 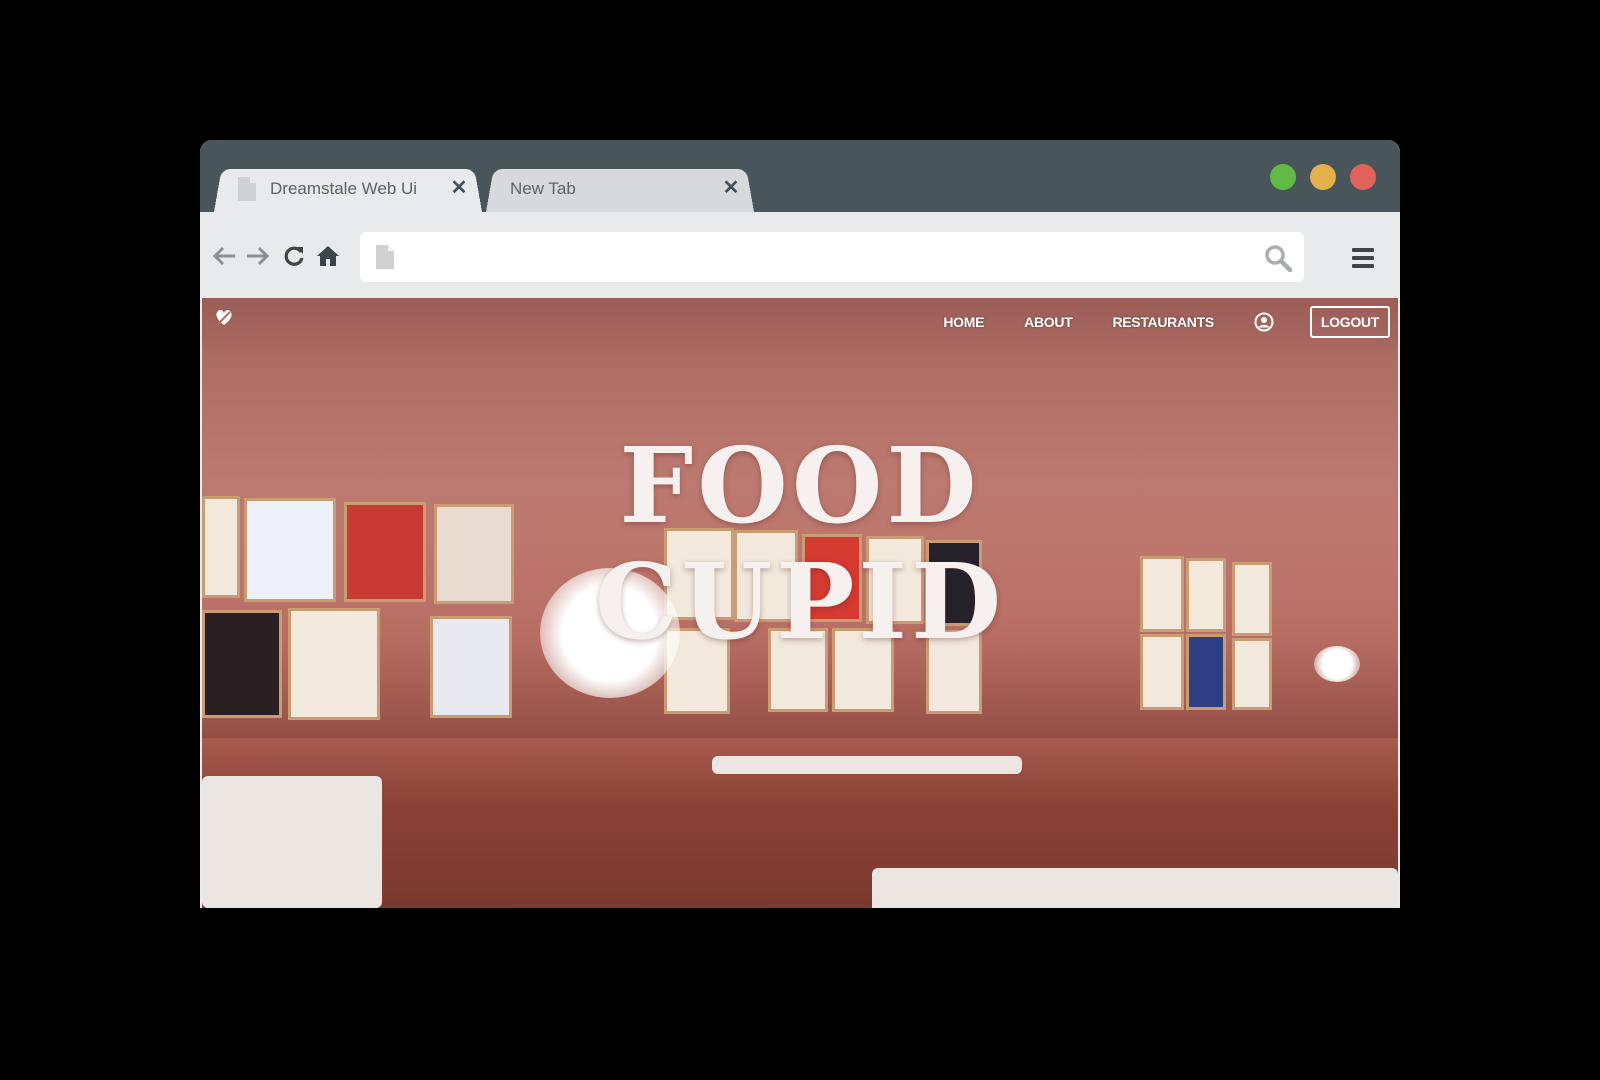 What do you see at coordinates (224, 318) in the screenshot?
I see `heart-logo-icon` at bounding box center [224, 318].